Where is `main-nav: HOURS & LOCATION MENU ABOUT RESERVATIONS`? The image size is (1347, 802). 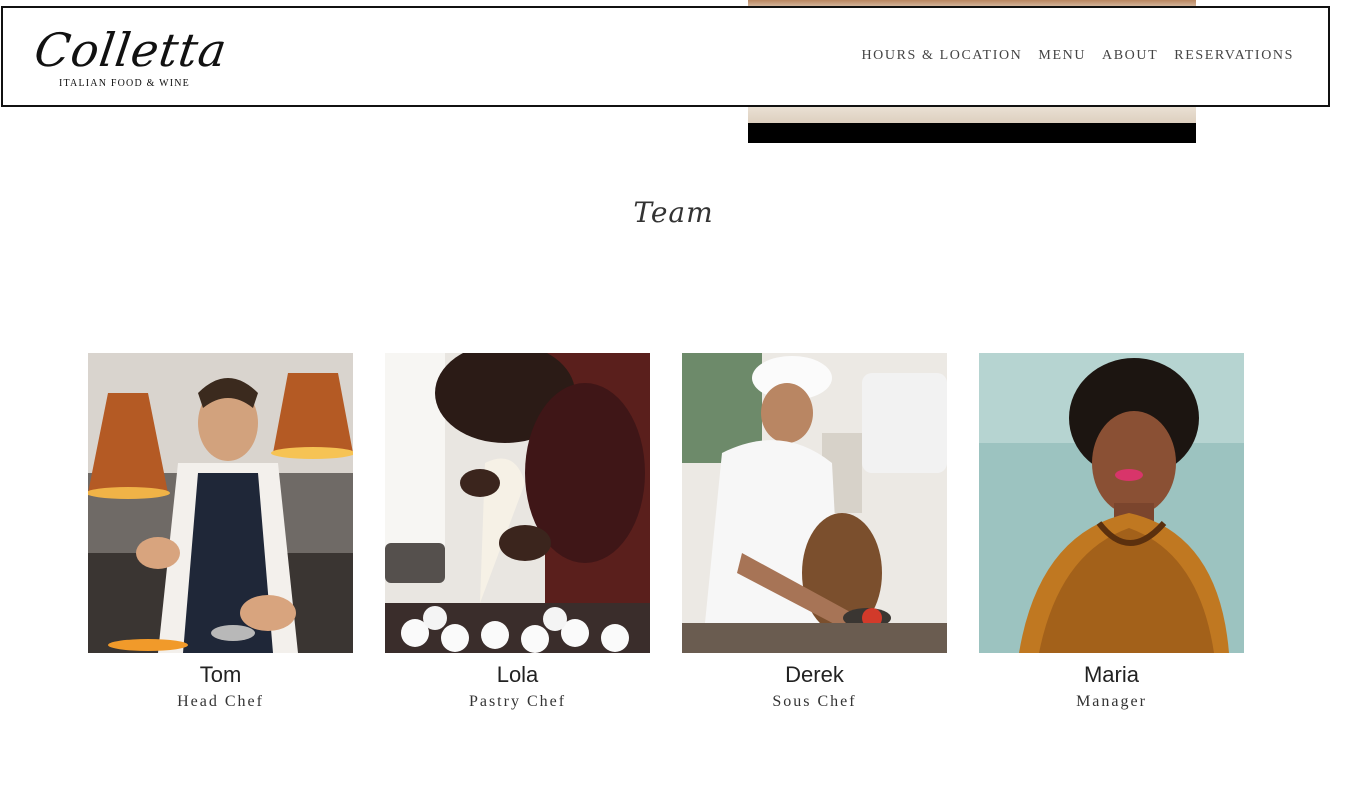 main-nav: HOURS & LOCATION MENU ABOUT RESERVATIONS is located at coordinates (1077, 56).